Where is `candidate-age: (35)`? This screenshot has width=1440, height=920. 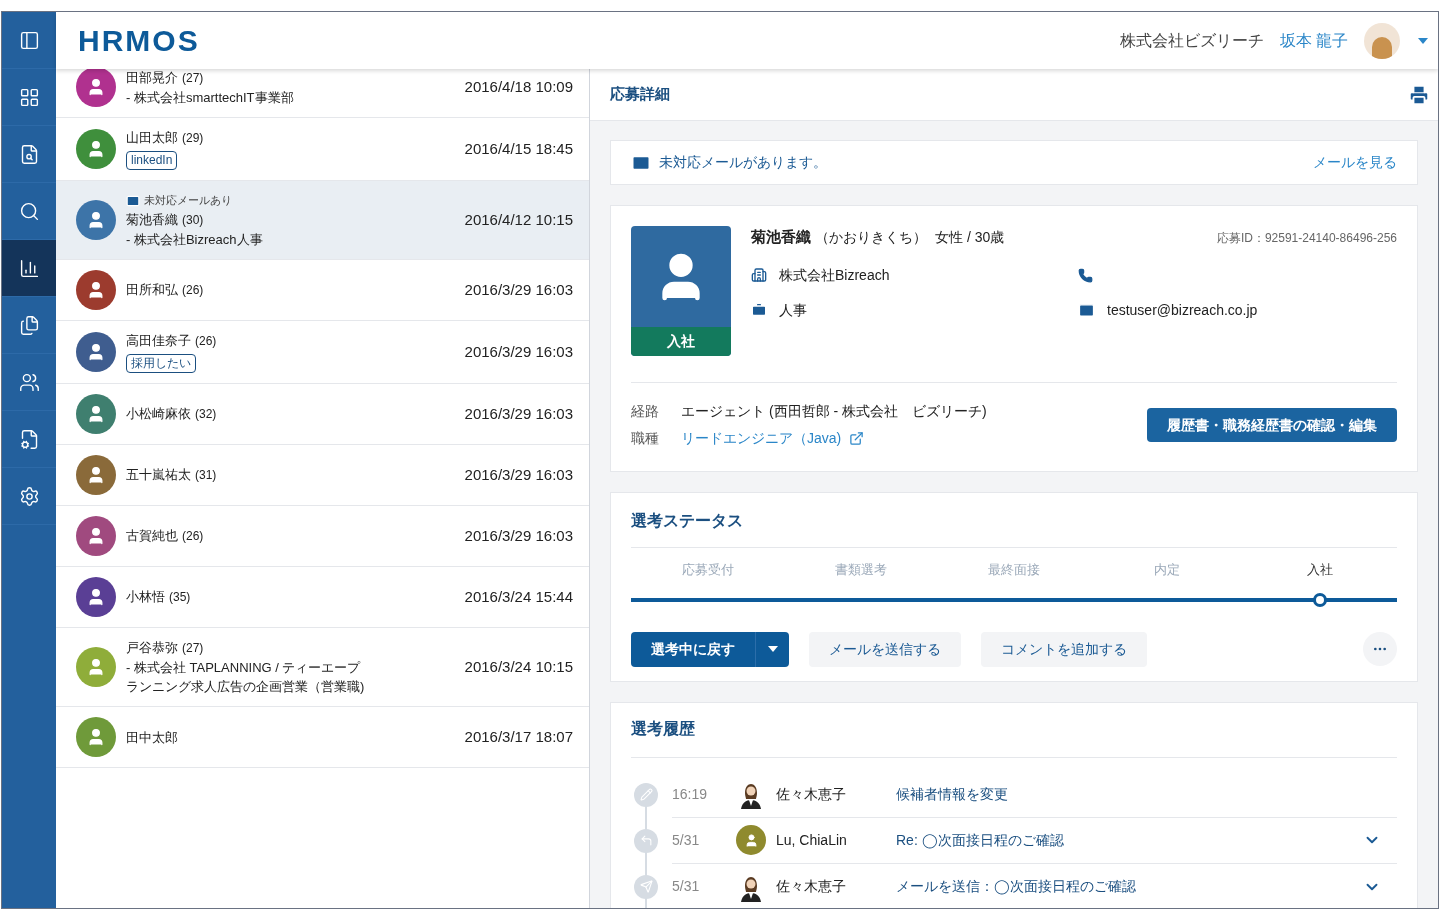
candidate-age: (35) is located at coordinates (180, 597).